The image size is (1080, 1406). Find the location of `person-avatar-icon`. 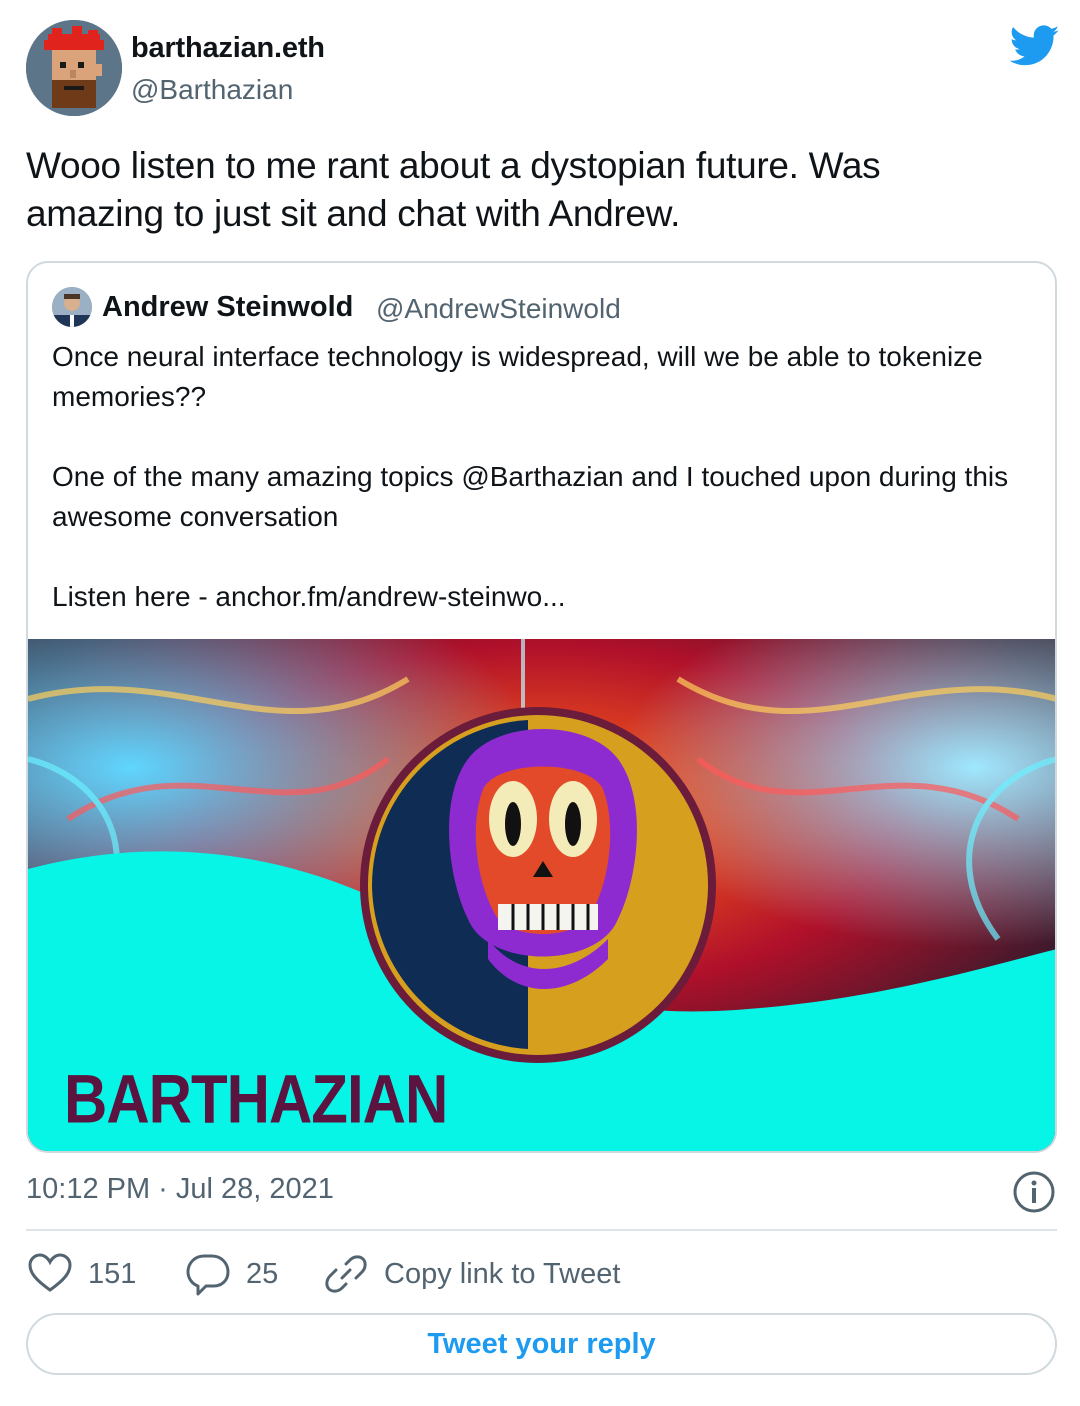

person-avatar-icon is located at coordinates (72, 307).